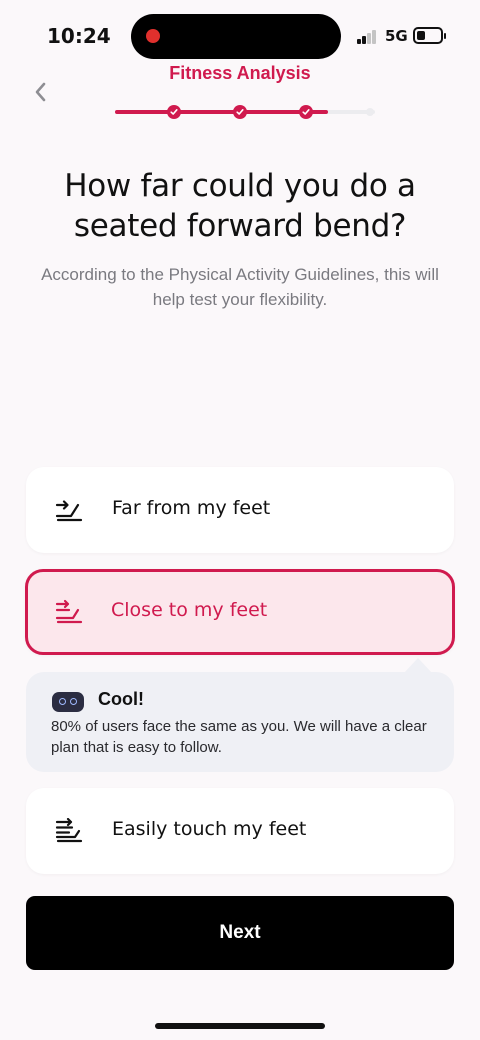  I want to click on page-title: Fitness Analysis, so click(240, 73).